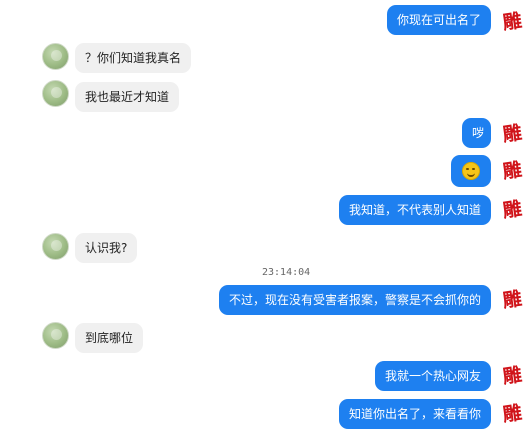 The width and height of the screenshot is (530, 439). What do you see at coordinates (432, 376) in the screenshot?
I see `message-bubble-outgoing: 我就一个热心网友` at bounding box center [432, 376].